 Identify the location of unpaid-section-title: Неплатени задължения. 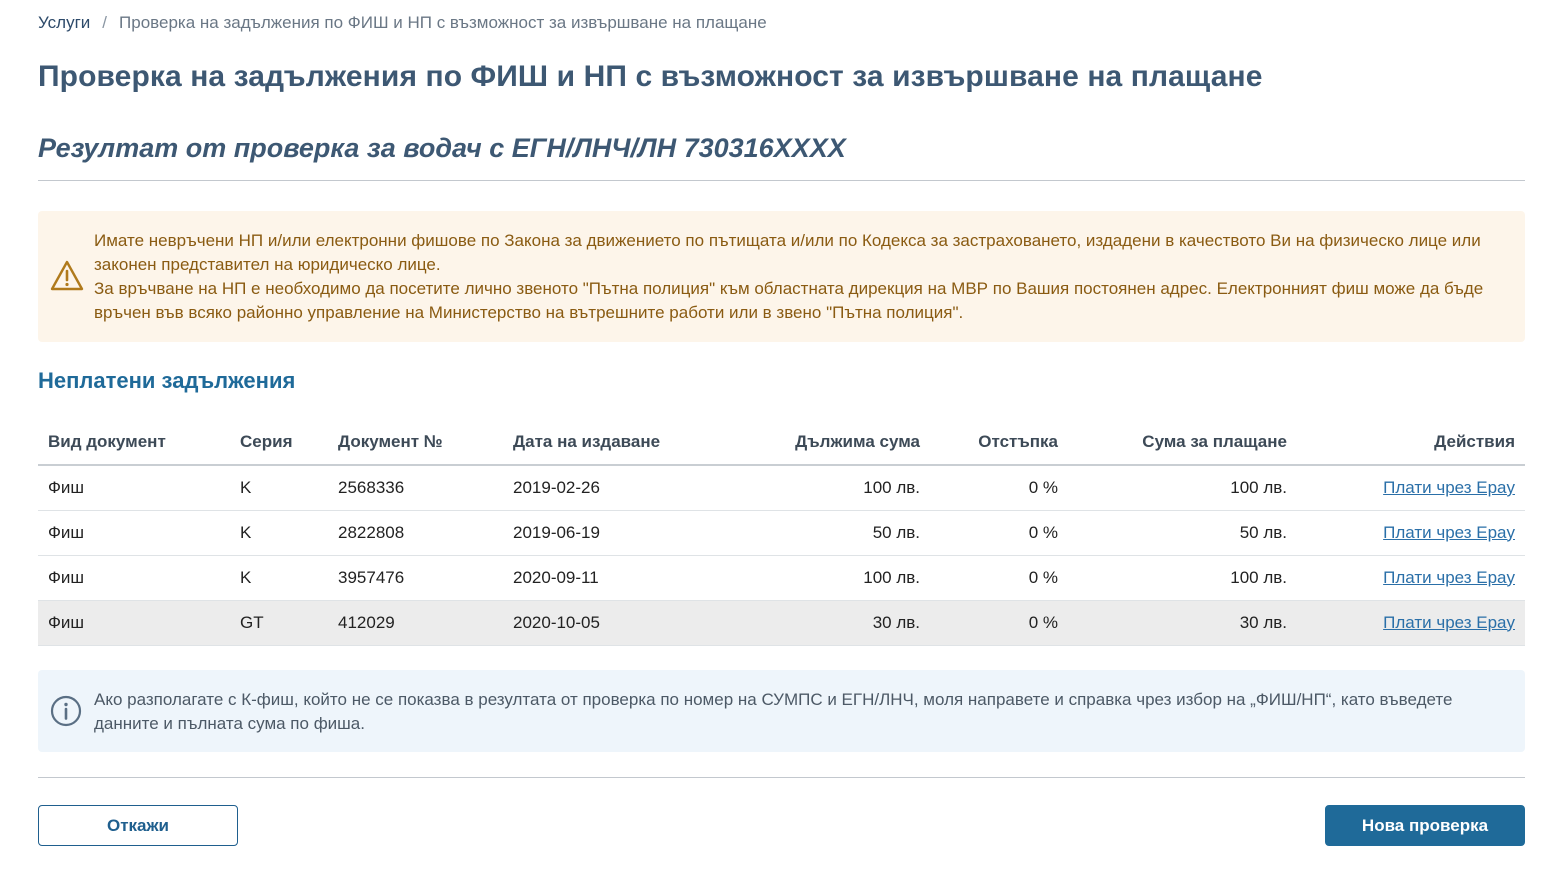
(167, 380).